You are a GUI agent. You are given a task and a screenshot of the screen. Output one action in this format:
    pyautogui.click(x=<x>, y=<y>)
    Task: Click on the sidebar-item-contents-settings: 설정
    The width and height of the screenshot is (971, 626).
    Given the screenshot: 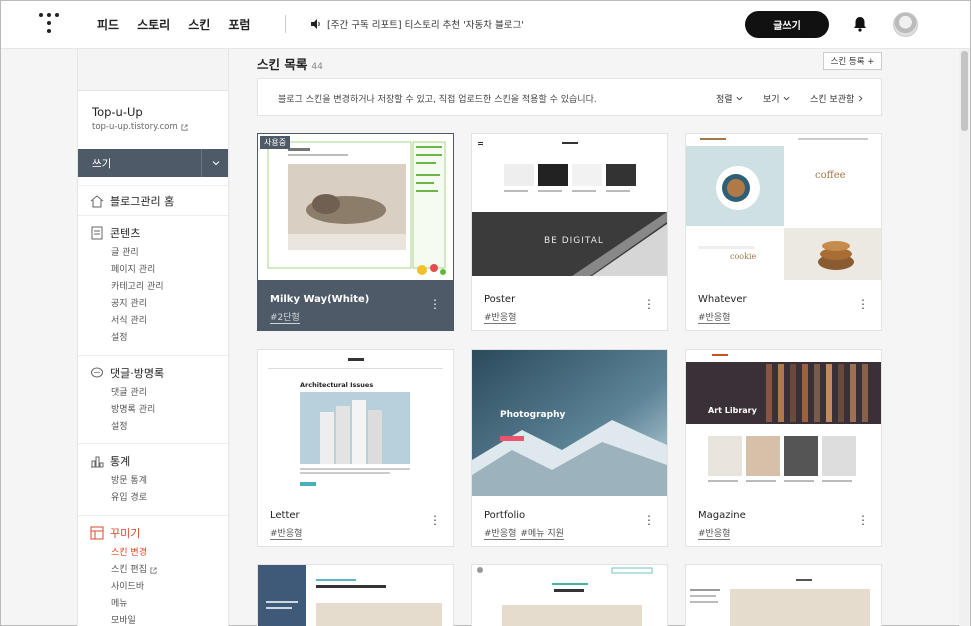 What is the action you would take?
    pyautogui.click(x=153, y=338)
    